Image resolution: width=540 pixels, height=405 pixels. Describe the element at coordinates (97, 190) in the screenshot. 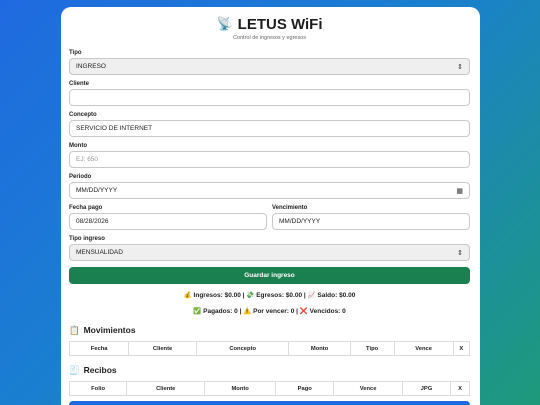

I see `periodo-value: MM/DD/YYYY` at that location.